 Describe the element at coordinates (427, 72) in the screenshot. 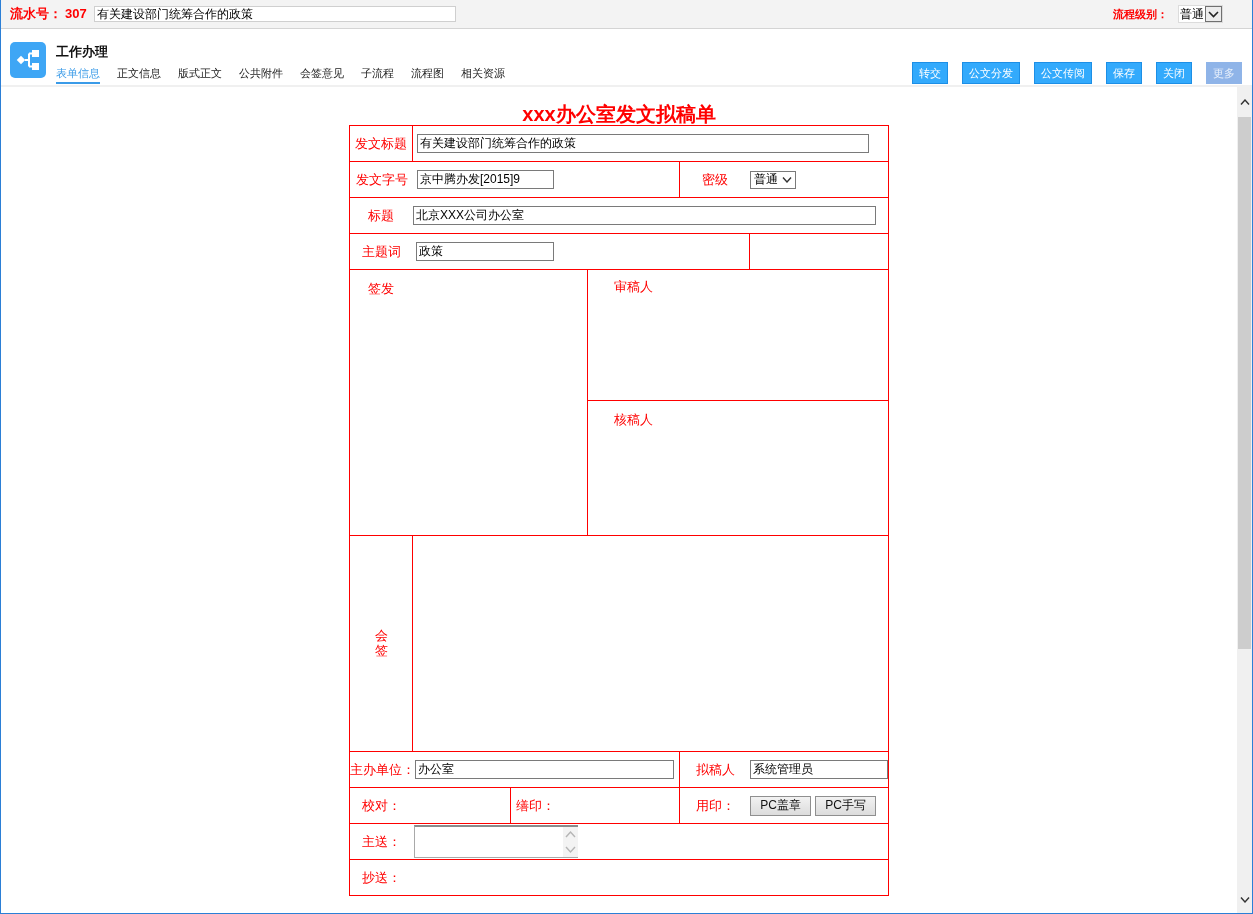

I see `tab: 流程图` at that location.